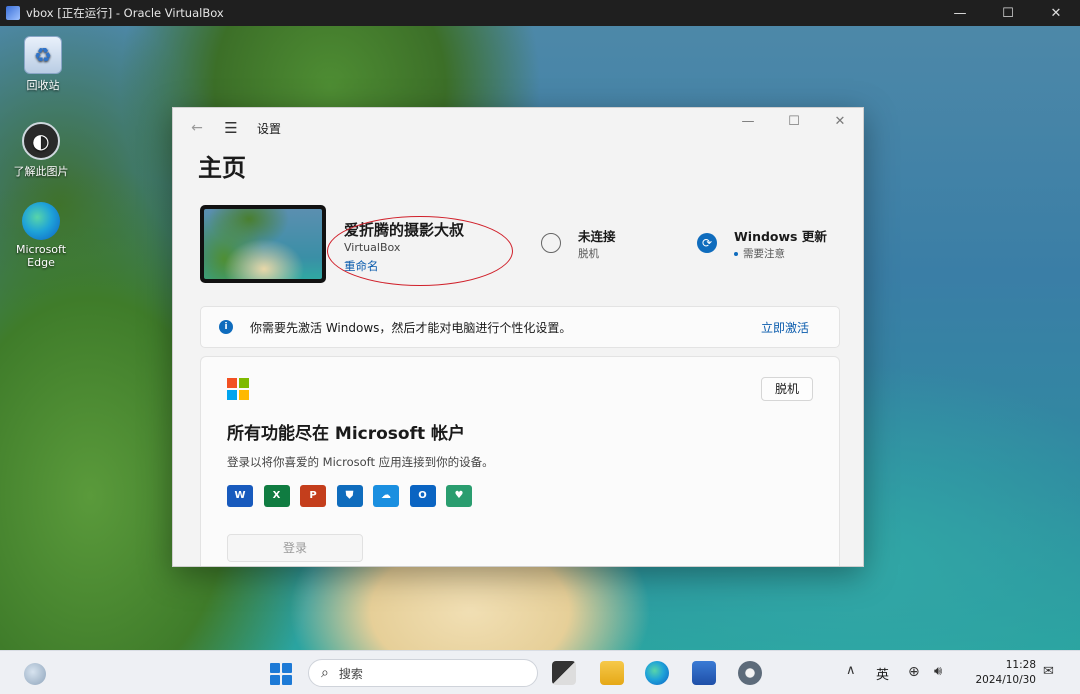 The height and width of the screenshot is (694, 1080). I want to click on edge-taskbar-icon, so click(657, 673).